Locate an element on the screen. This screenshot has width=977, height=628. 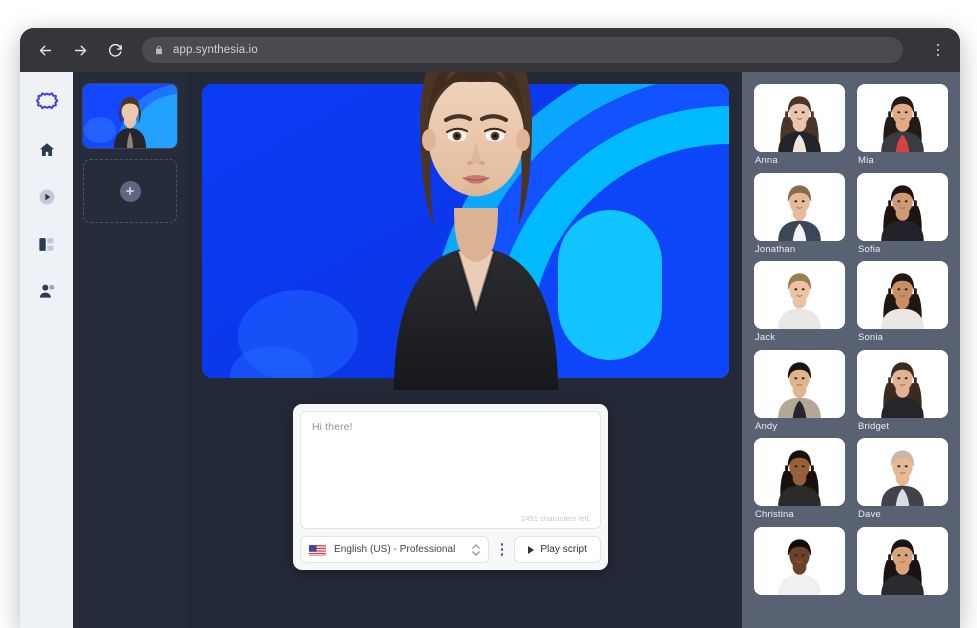
avatar-cell: Christina is located at coordinates (799, 479).